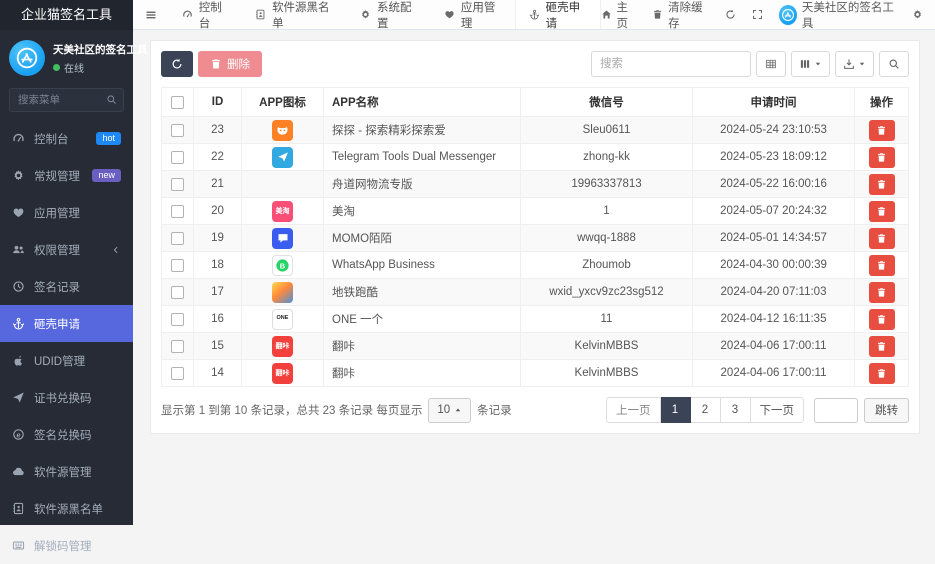 This screenshot has height=564, width=935. I want to click on cell-id: 18, so click(218, 265).